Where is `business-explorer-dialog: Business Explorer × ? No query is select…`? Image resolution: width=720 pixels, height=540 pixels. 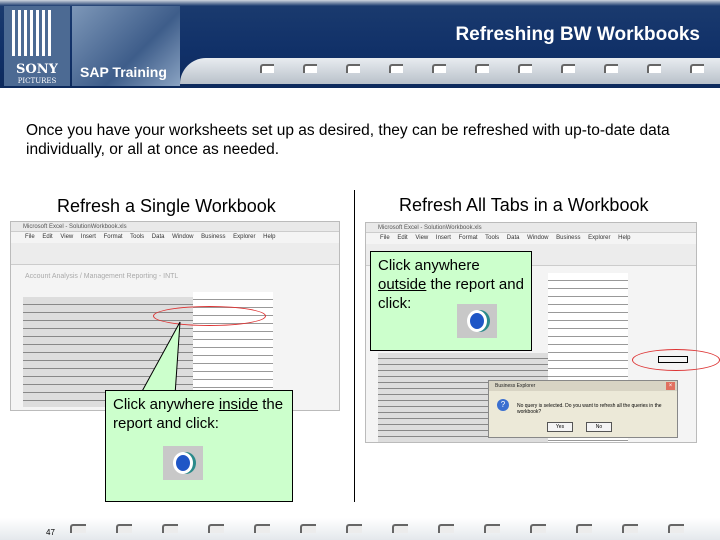 business-explorer-dialog: Business Explorer × ? No query is select… is located at coordinates (583, 409).